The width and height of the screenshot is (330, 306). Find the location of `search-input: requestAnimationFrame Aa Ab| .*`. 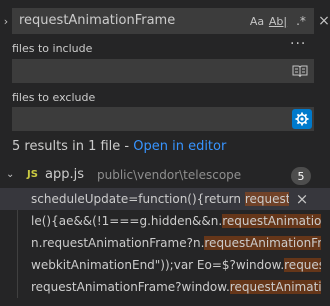

search-input: requestAnimationFrame Aa Ab| .* is located at coordinates (163, 21).